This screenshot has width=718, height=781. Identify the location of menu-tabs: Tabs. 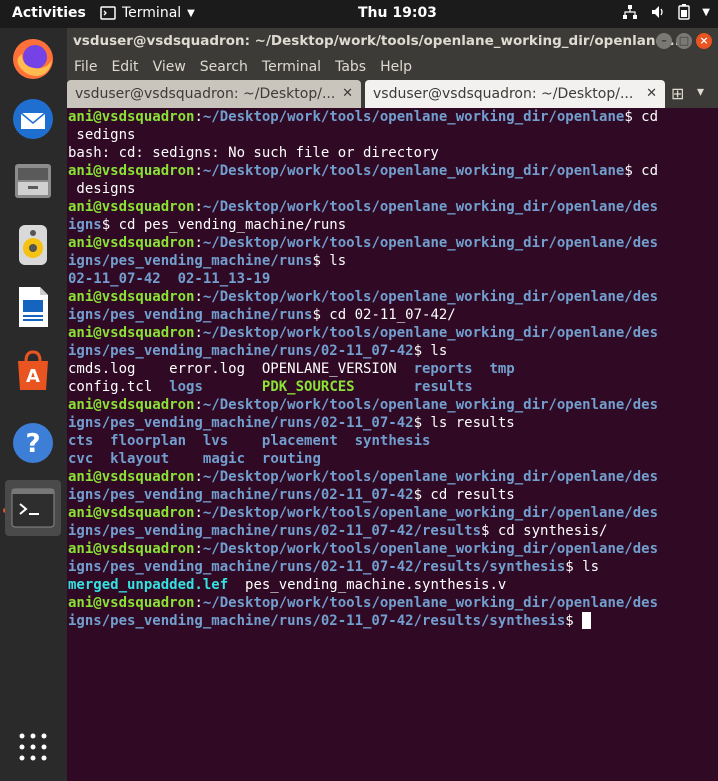
(350, 67).